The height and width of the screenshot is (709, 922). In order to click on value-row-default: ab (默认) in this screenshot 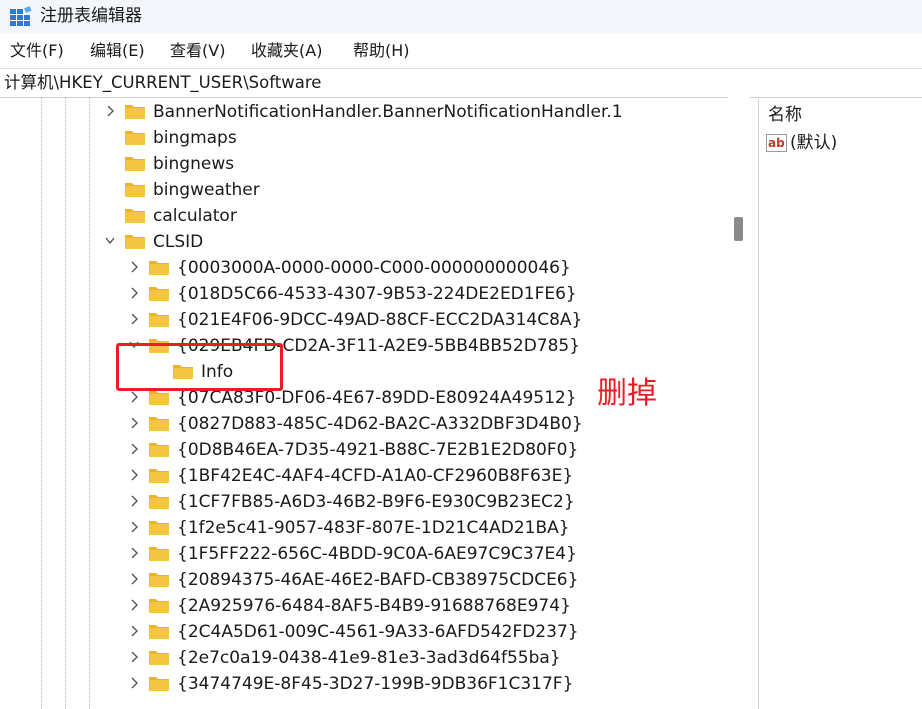, I will do `click(841, 144)`.